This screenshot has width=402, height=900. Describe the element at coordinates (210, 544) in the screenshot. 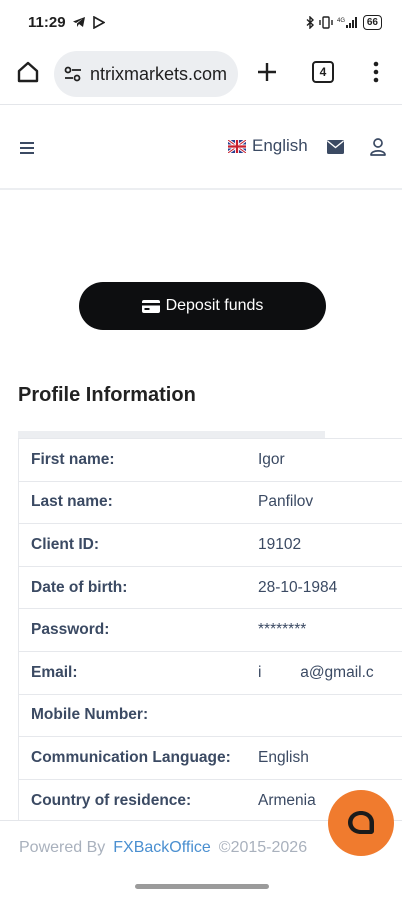

I see `table-row: Client ID: 19102` at that location.